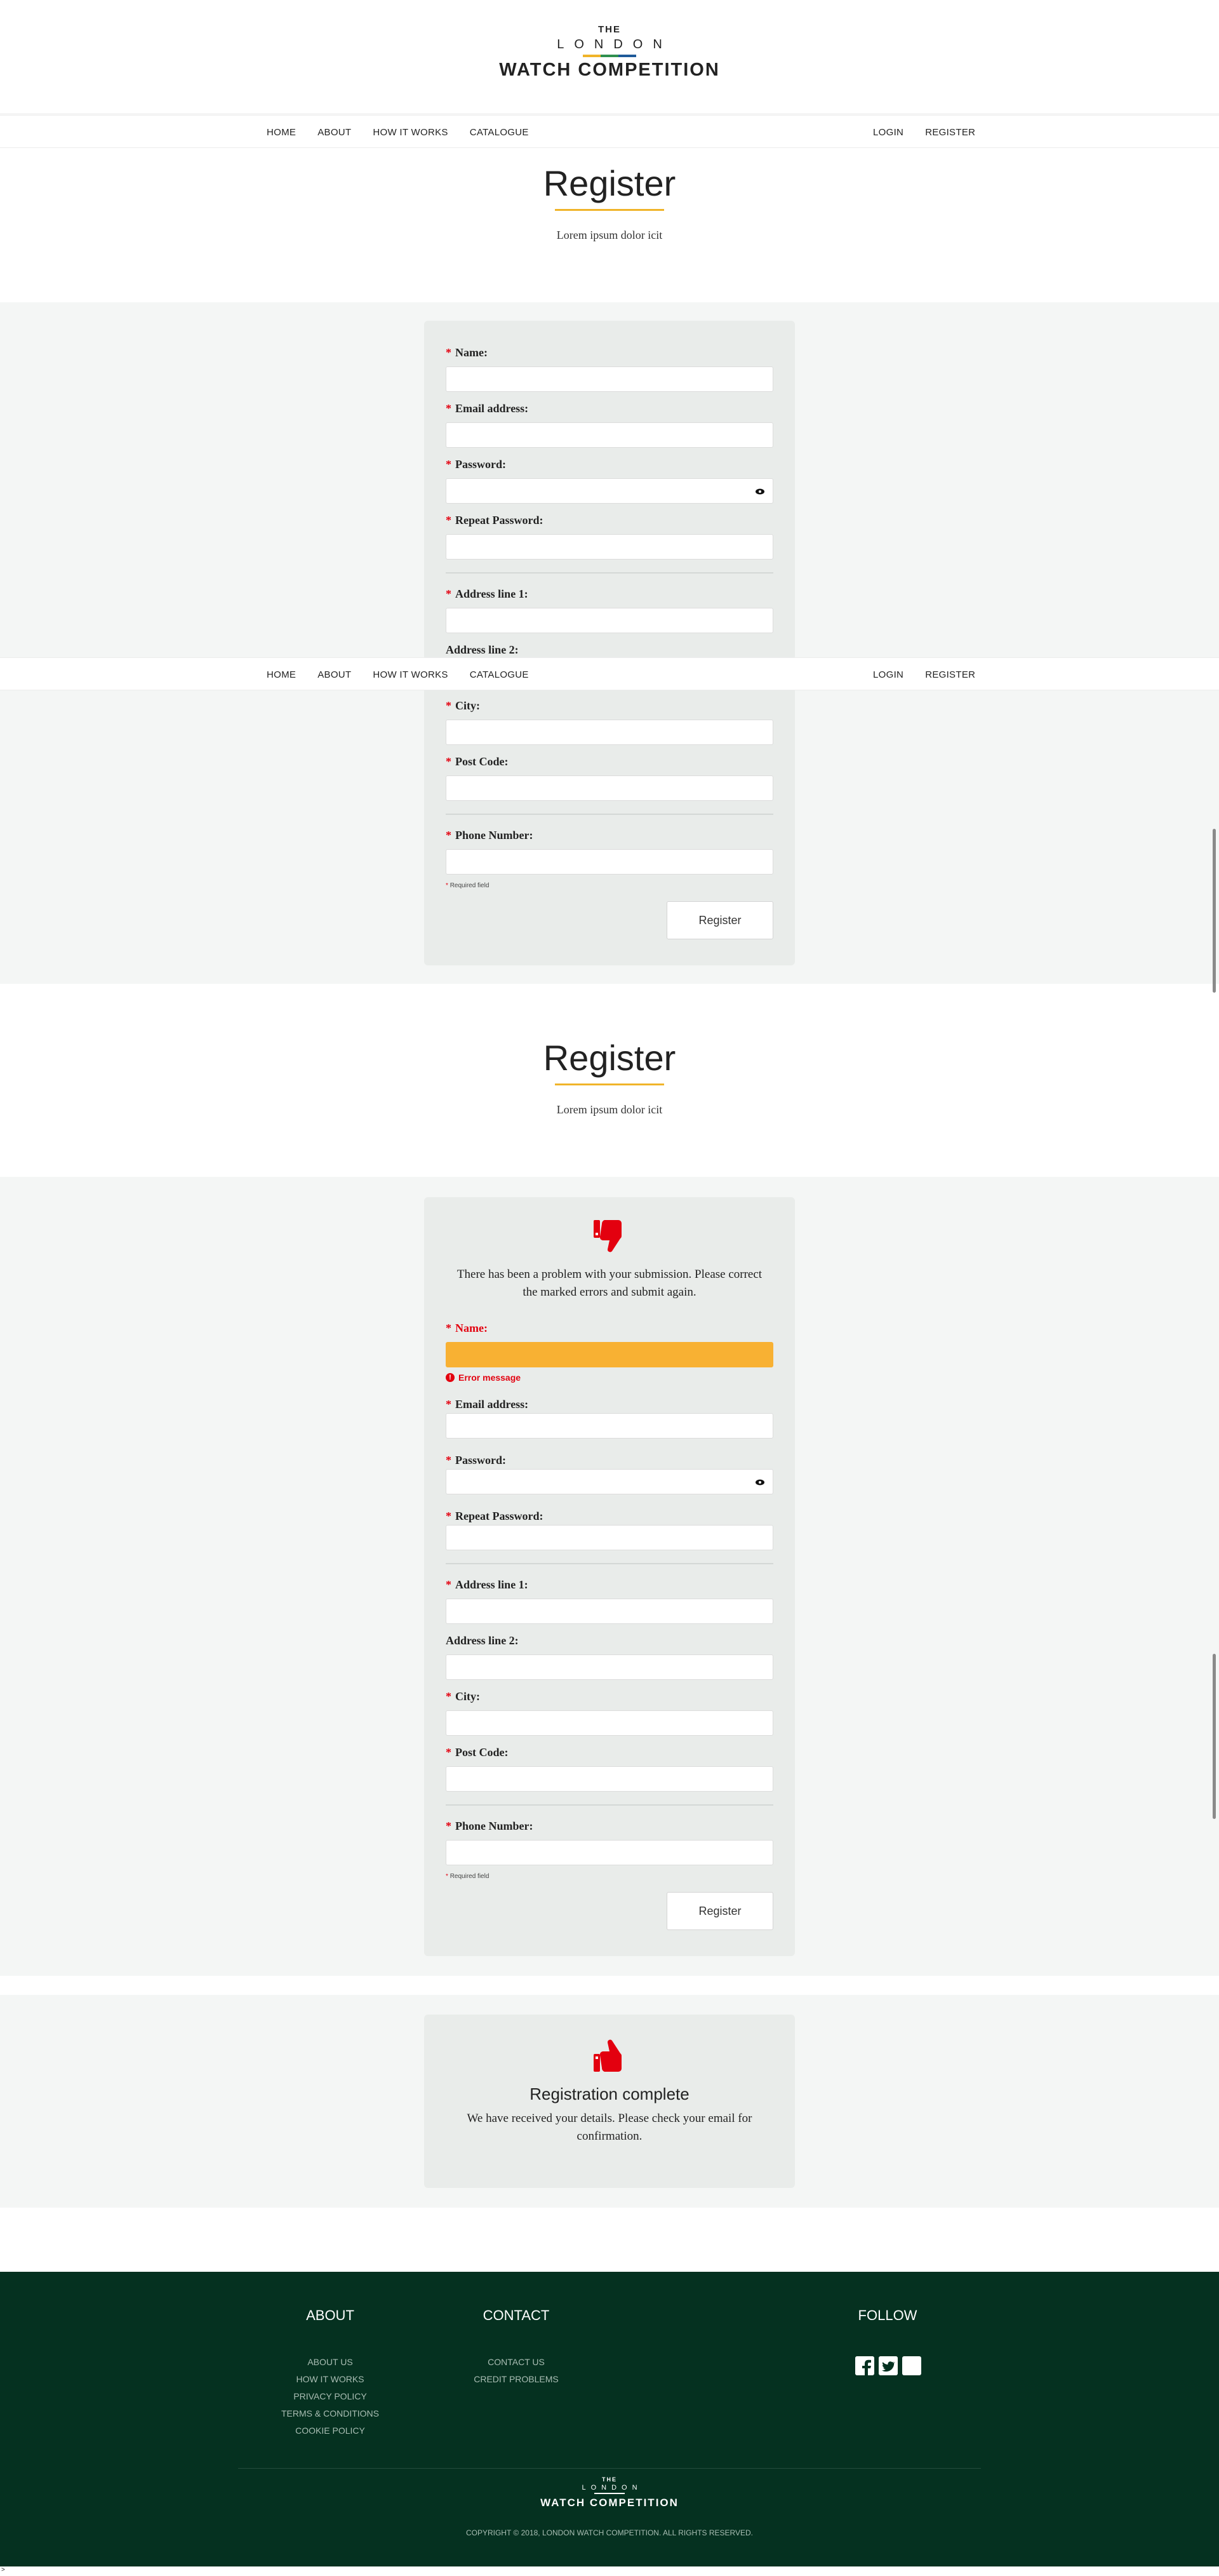 Image resolution: width=1219 pixels, height=2576 pixels. I want to click on facebook-icon, so click(864, 2365).